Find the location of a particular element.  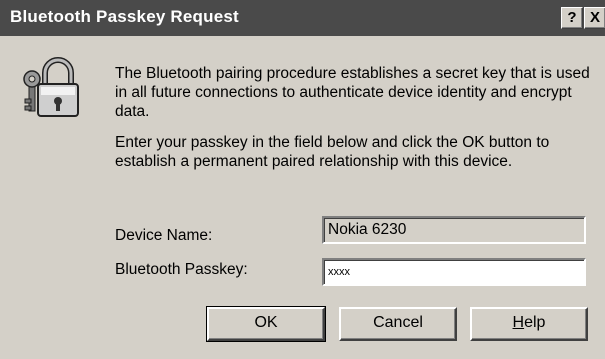

title-bar: Bluetooth Passkey Request ? X is located at coordinates (302, 18).